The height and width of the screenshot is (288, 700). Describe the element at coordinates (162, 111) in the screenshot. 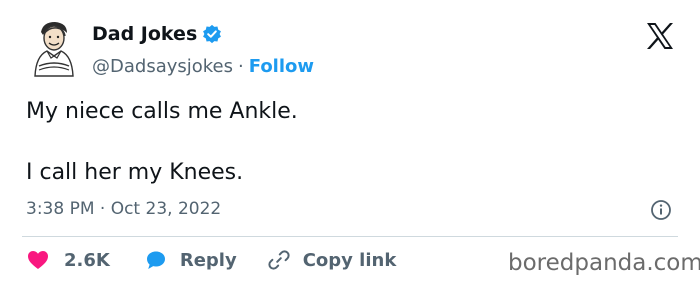

I see `tweet-line-1: My niece calls me Ankle.` at that location.